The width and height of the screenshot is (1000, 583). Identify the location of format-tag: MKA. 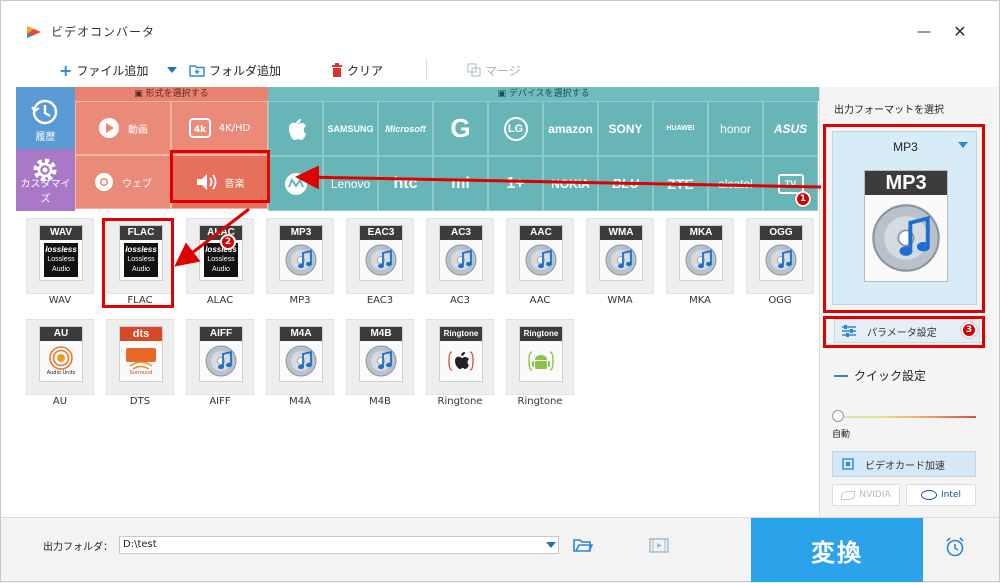
(701, 233).